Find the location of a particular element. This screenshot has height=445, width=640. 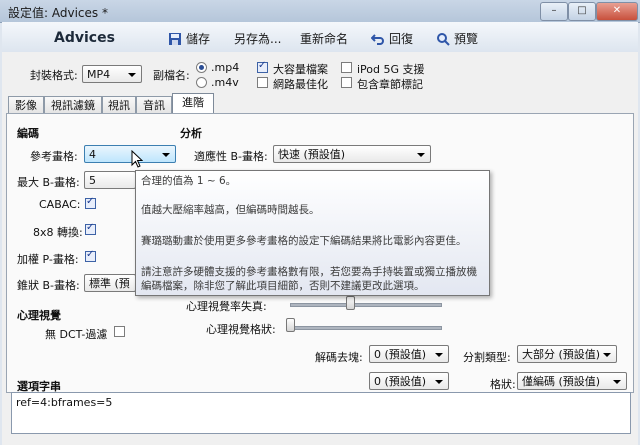

partition-select: 大部分 (預設值) is located at coordinates (567, 354).